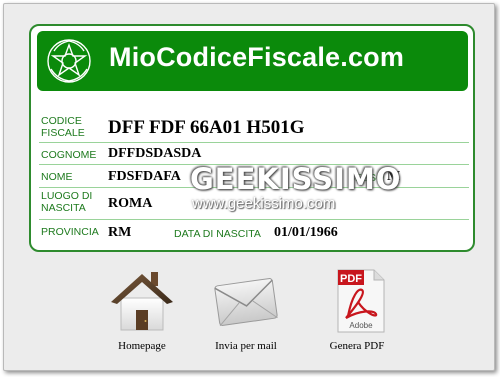 The image size is (500, 377). What do you see at coordinates (264, 203) in the screenshot?
I see `watermark-url: www.geekissimo.com` at bounding box center [264, 203].